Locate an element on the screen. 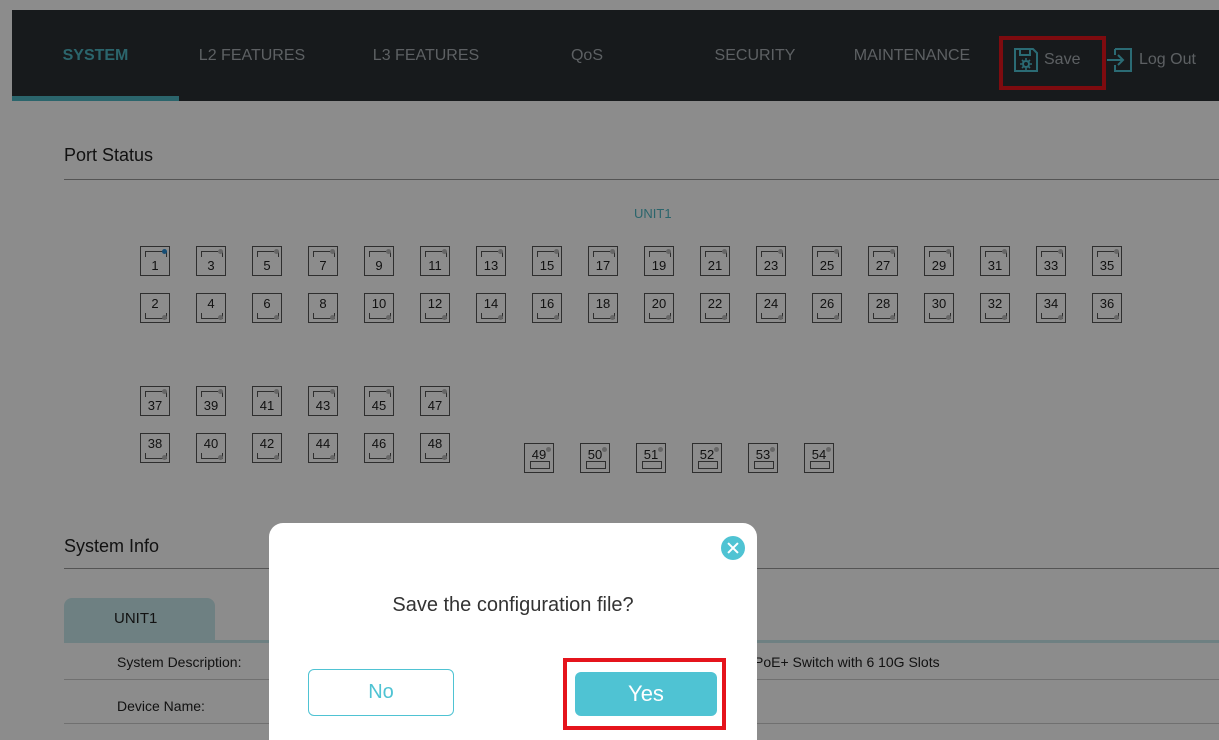 Image resolution: width=1219 pixels, height=740 pixels. yes-highlight-box is located at coordinates (644, 694).